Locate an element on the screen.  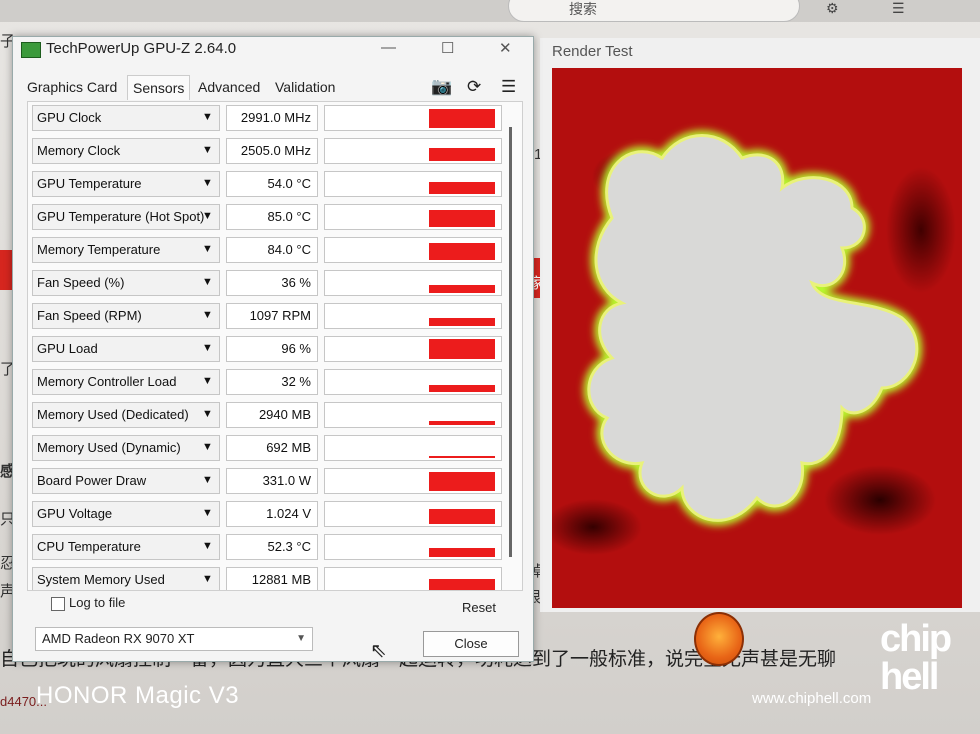
sensor-value: 692 MB is located at coordinates (272, 448).